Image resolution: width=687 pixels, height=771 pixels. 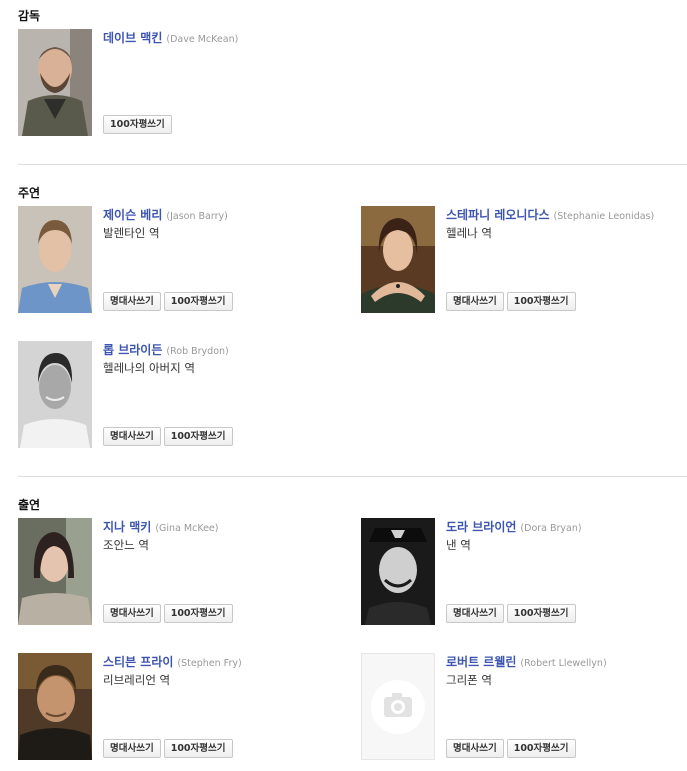 What do you see at coordinates (29, 505) in the screenshot?
I see `section-title-supporting: 출연` at bounding box center [29, 505].